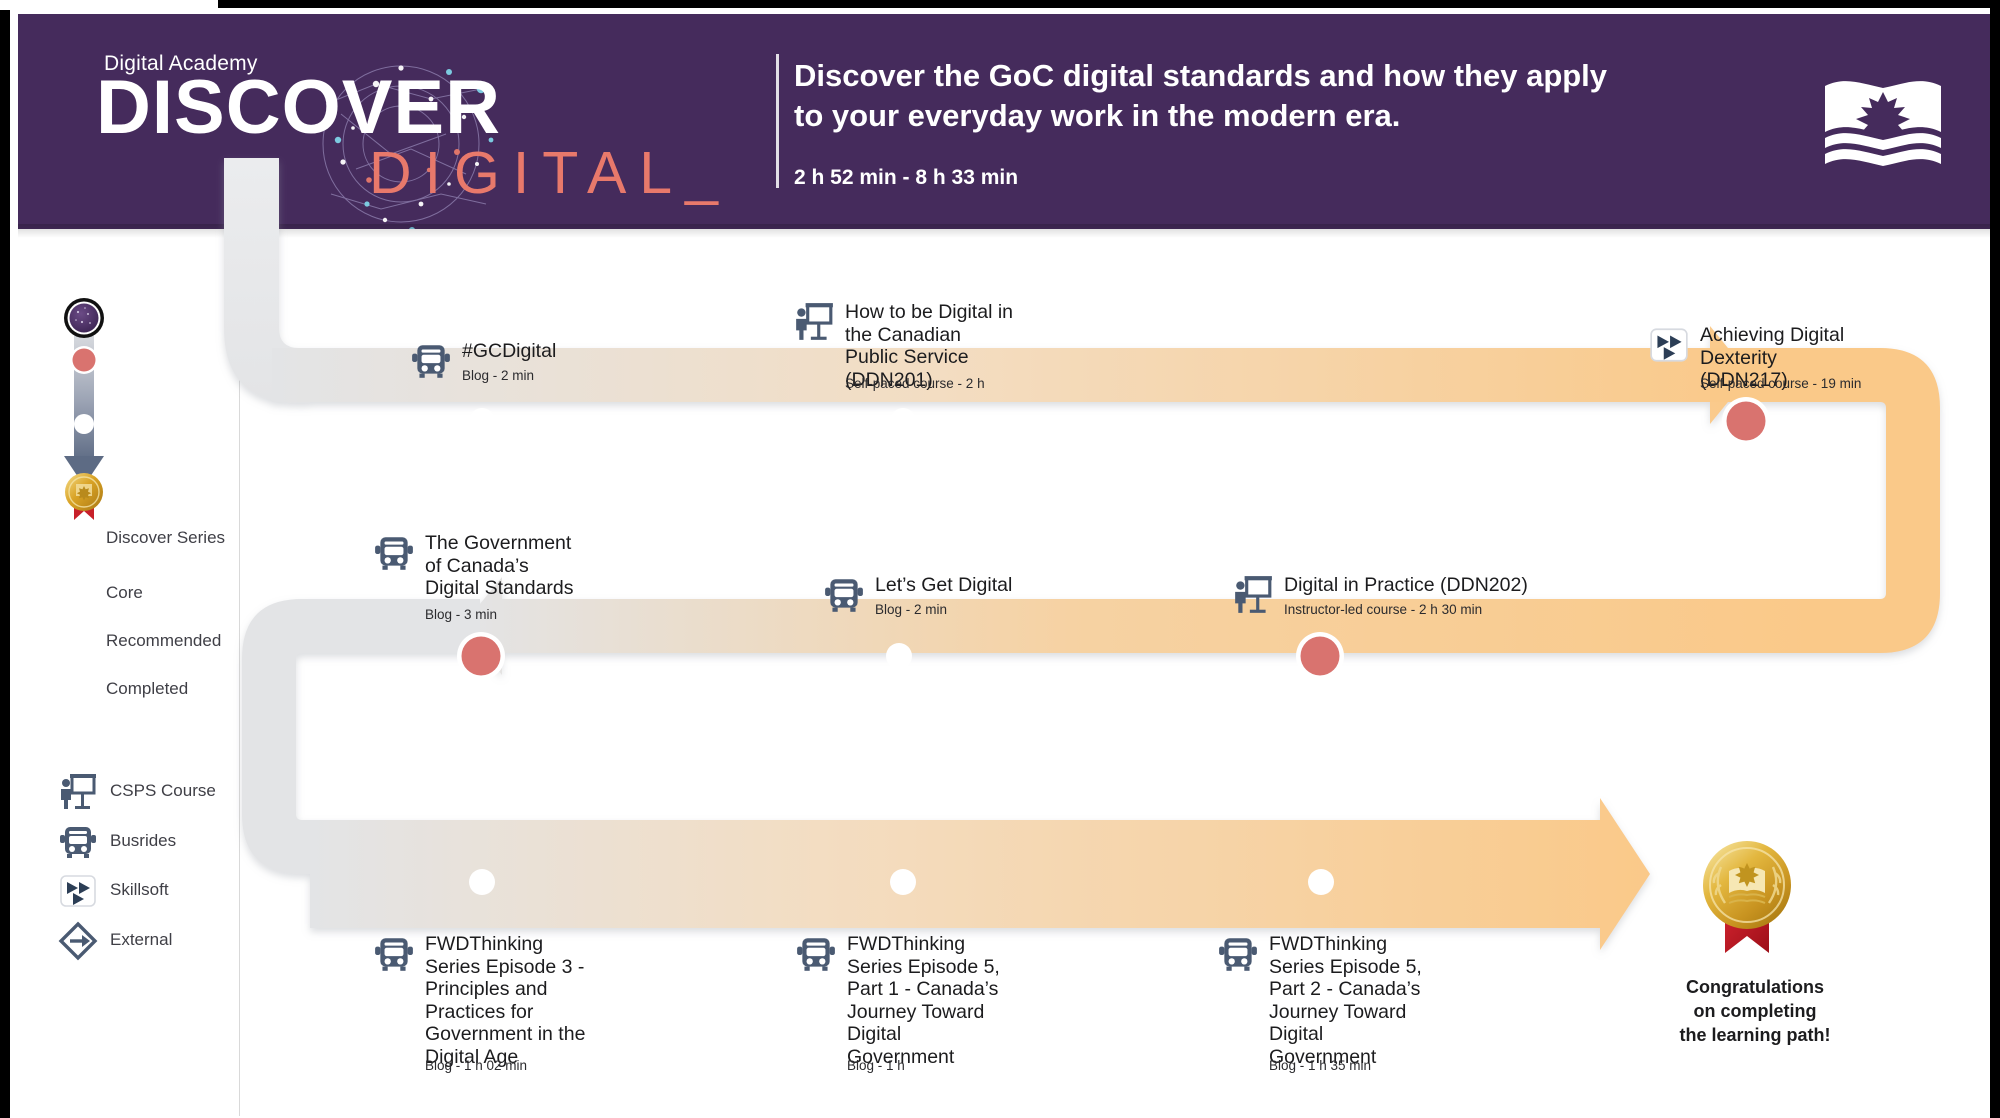  Describe the element at coordinates (1883, 123) in the screenshot. I see `csps-open-book-maple-leaf-logo` at that location.